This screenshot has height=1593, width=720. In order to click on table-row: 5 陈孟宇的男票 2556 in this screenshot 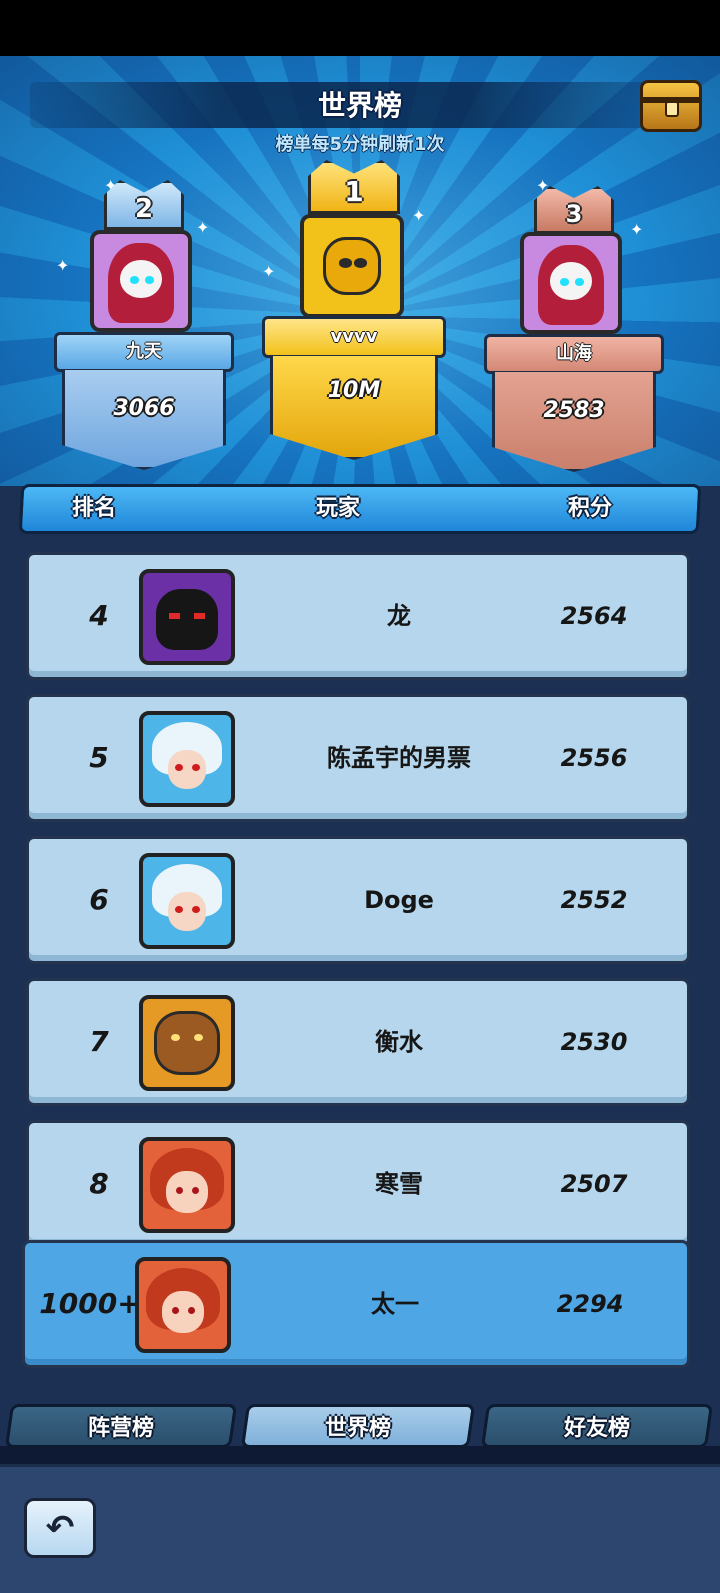, I will do `click(358, 758)`.